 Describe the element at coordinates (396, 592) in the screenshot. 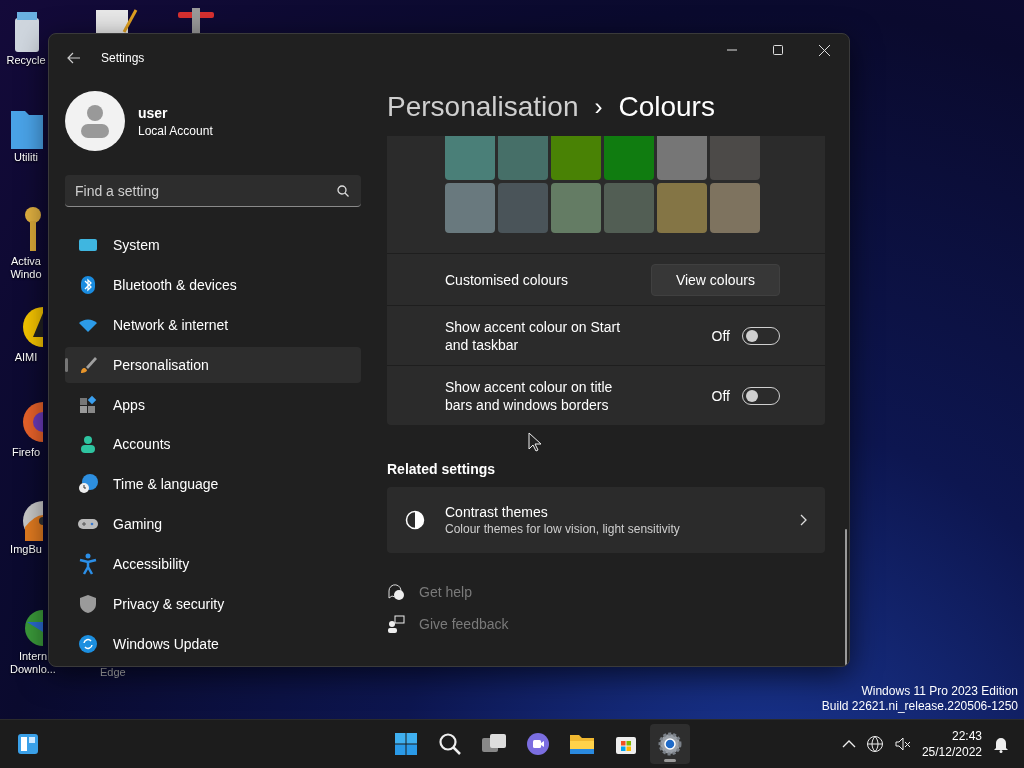

I see `help-icon` at that location.